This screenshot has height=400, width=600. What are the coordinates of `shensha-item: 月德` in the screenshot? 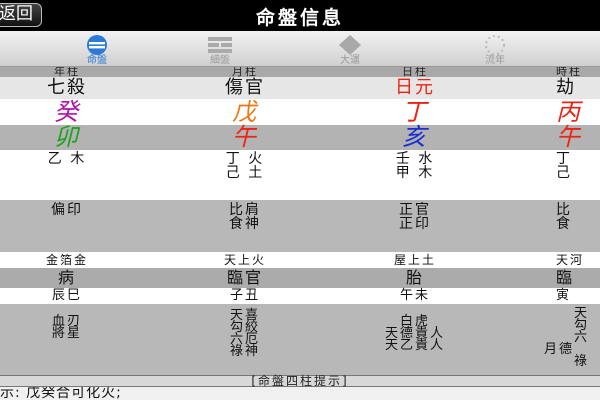 It's located at (559, 349).